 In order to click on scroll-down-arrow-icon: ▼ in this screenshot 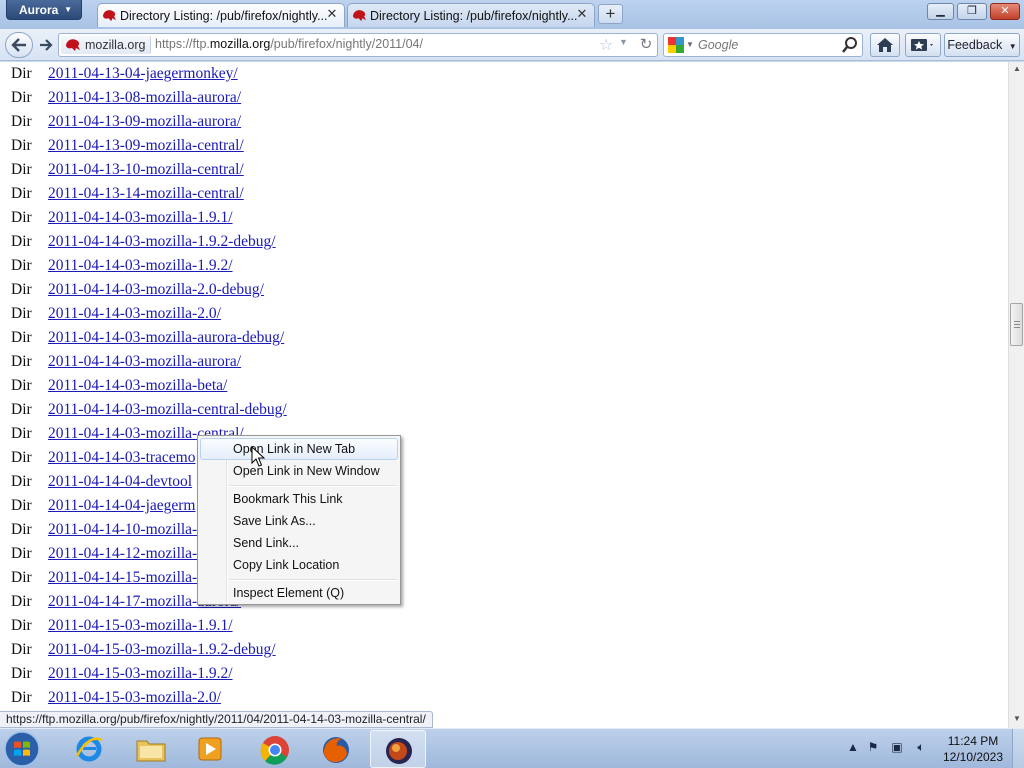, I will do `click(1016, 720)`.